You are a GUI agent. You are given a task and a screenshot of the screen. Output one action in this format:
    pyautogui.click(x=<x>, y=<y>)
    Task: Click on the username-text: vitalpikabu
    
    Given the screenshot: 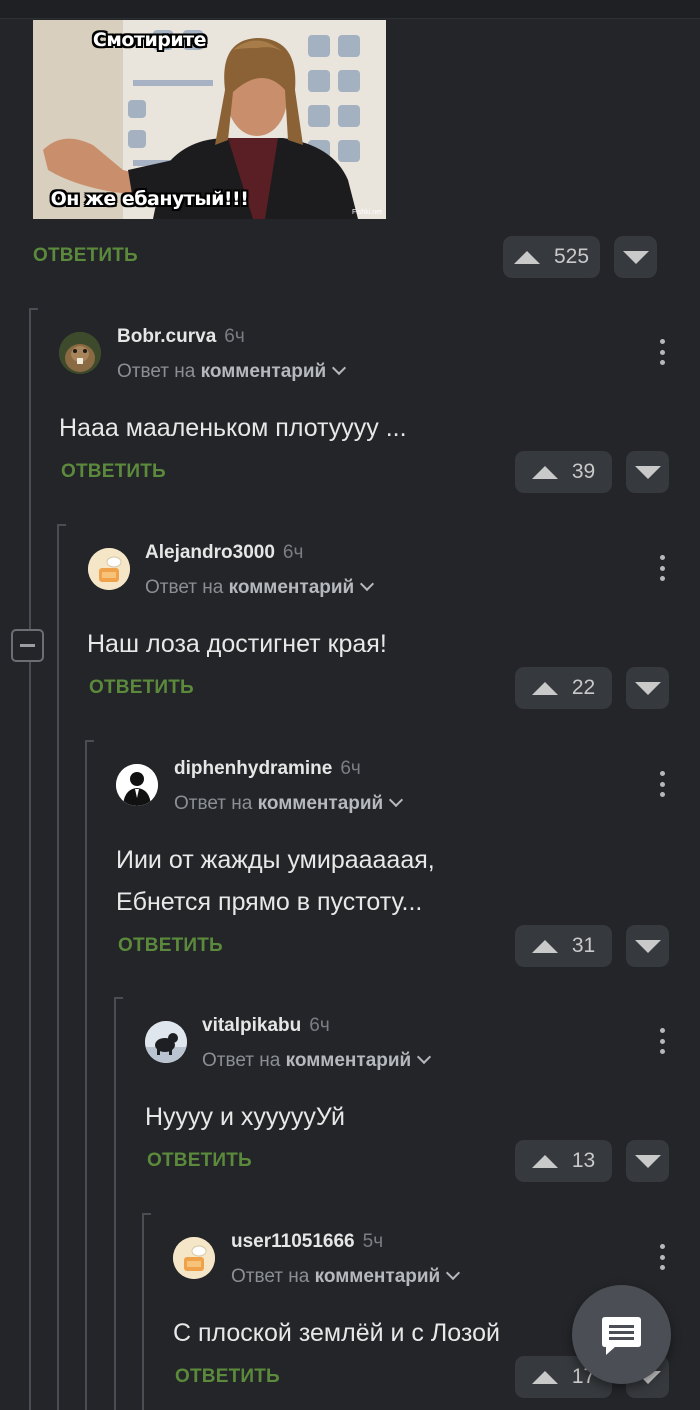 What is the action you would take?
    pyautogui.click(x=252, y=1025)
    